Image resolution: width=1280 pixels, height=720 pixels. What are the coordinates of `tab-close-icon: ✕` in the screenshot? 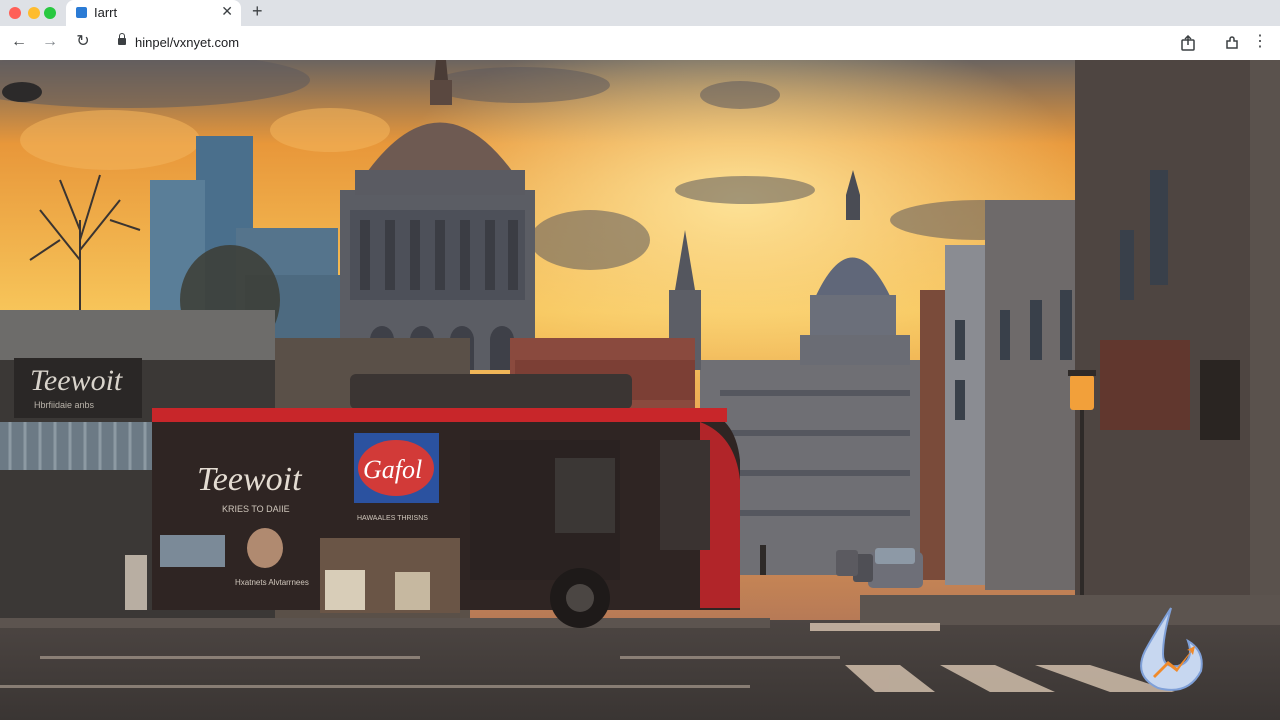 It's located at (227, 11).